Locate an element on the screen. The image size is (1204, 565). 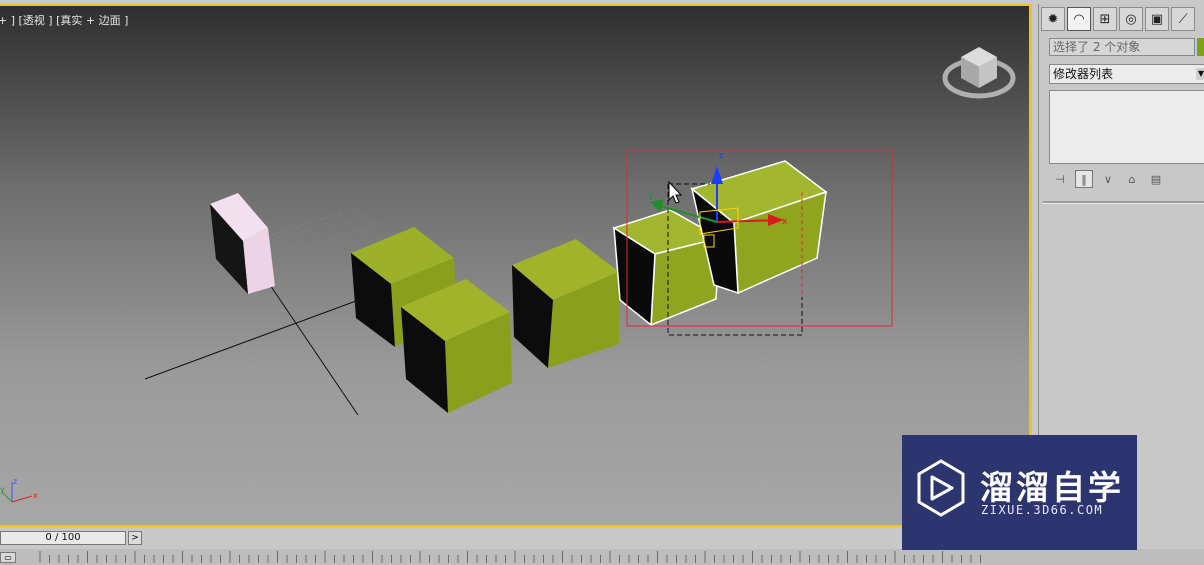
axis-tripod-icon: z x y is located at coordinates (19, 490).